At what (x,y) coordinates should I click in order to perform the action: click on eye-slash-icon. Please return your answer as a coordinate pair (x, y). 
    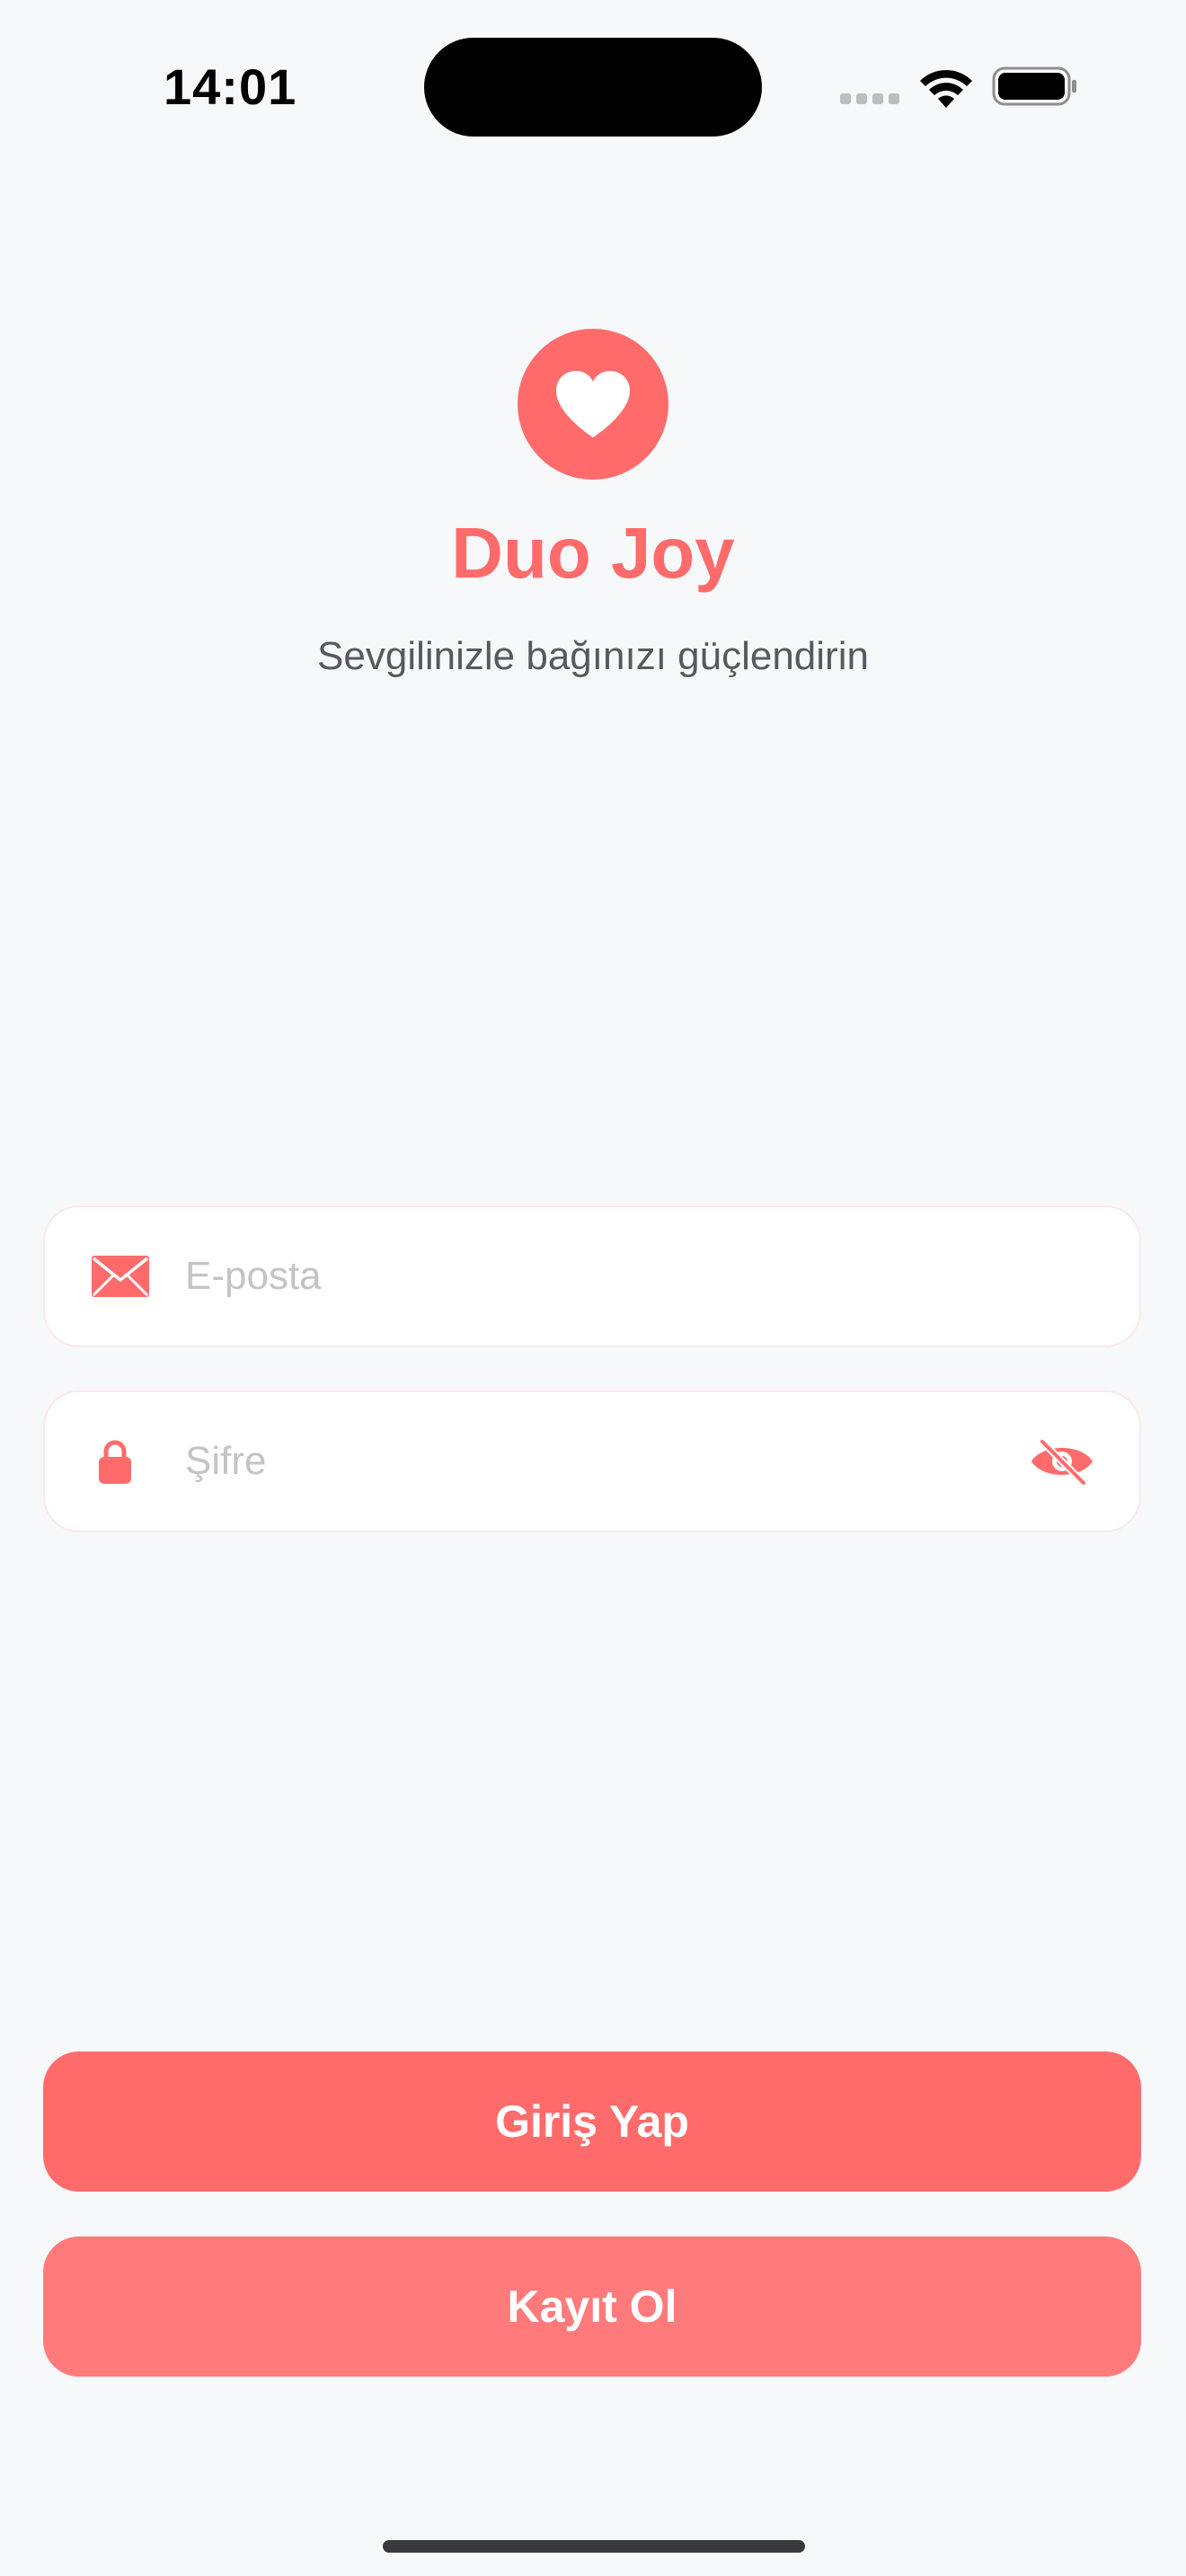
    Looking at the image, I should click on (1062, 1461).